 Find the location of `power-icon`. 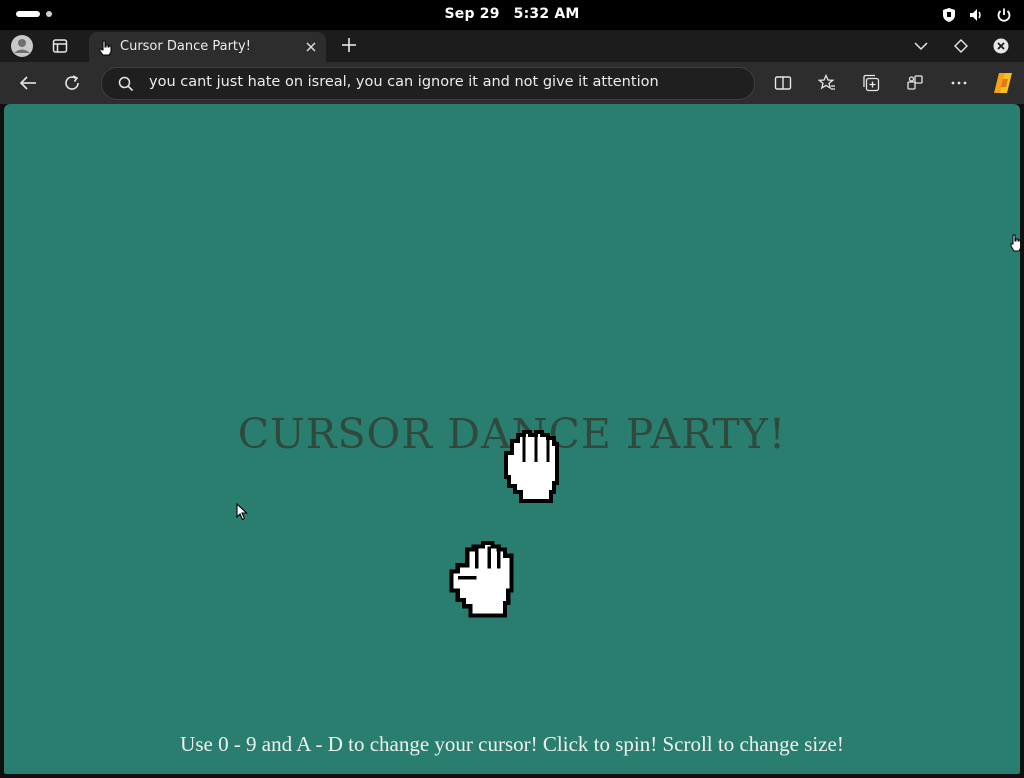

power-icon is located at coordinates (1004, 15).